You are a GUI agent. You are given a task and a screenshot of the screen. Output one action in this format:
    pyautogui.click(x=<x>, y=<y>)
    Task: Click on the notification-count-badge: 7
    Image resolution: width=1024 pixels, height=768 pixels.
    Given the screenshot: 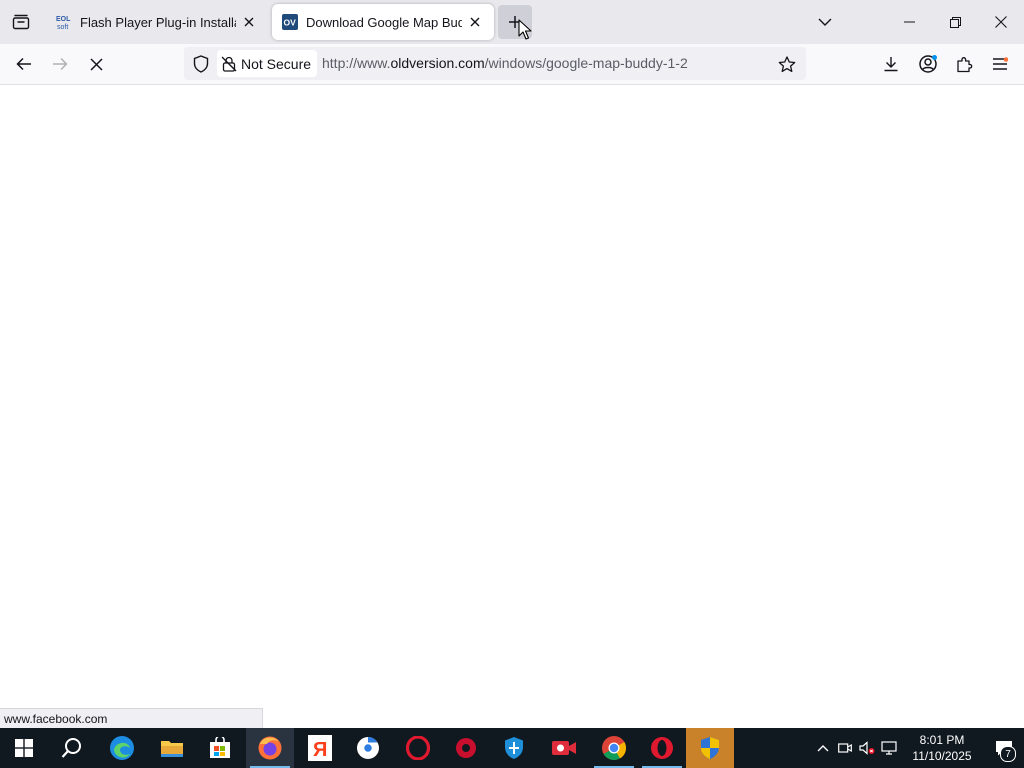 What is the action you would take?
    pyautogui.click(x=1008, y=754)
    